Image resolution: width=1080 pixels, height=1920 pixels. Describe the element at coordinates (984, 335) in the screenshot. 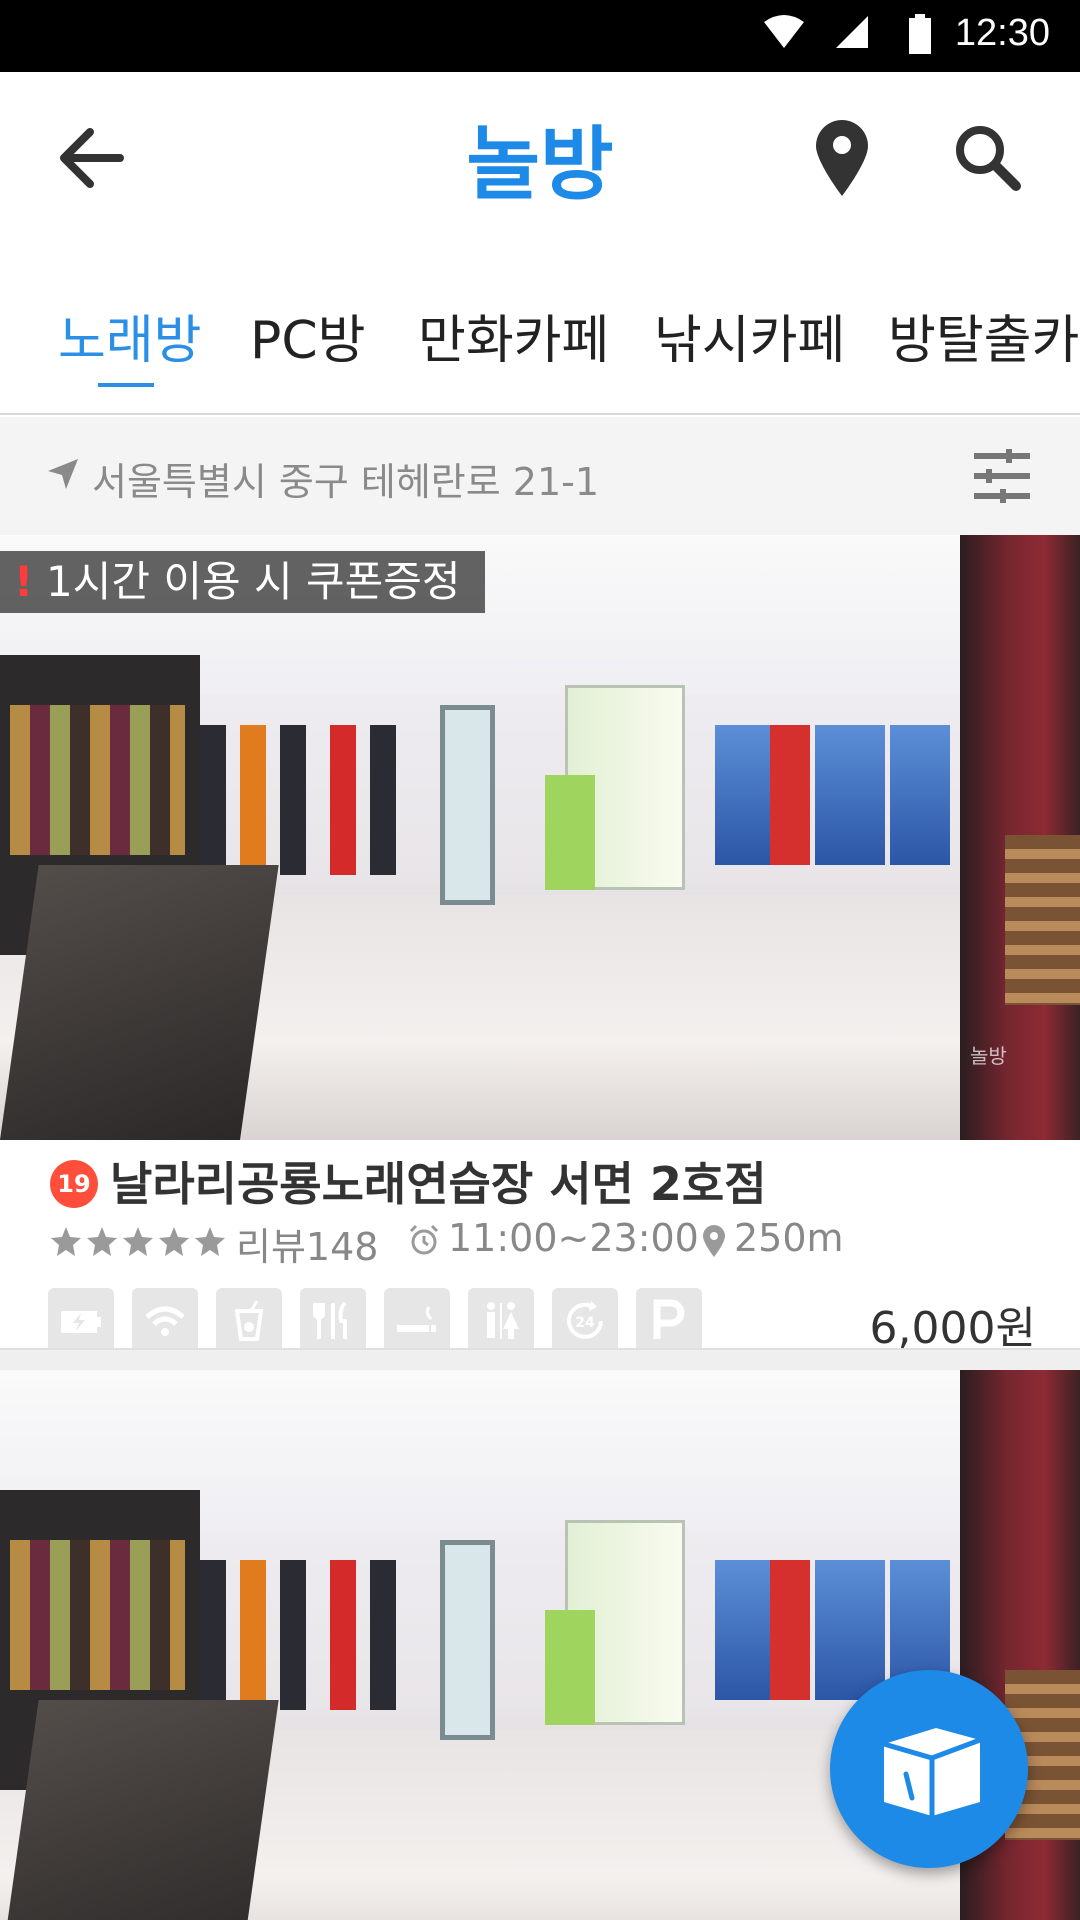

I see `tab-escape-cafe: 방탈출카페` at that location.